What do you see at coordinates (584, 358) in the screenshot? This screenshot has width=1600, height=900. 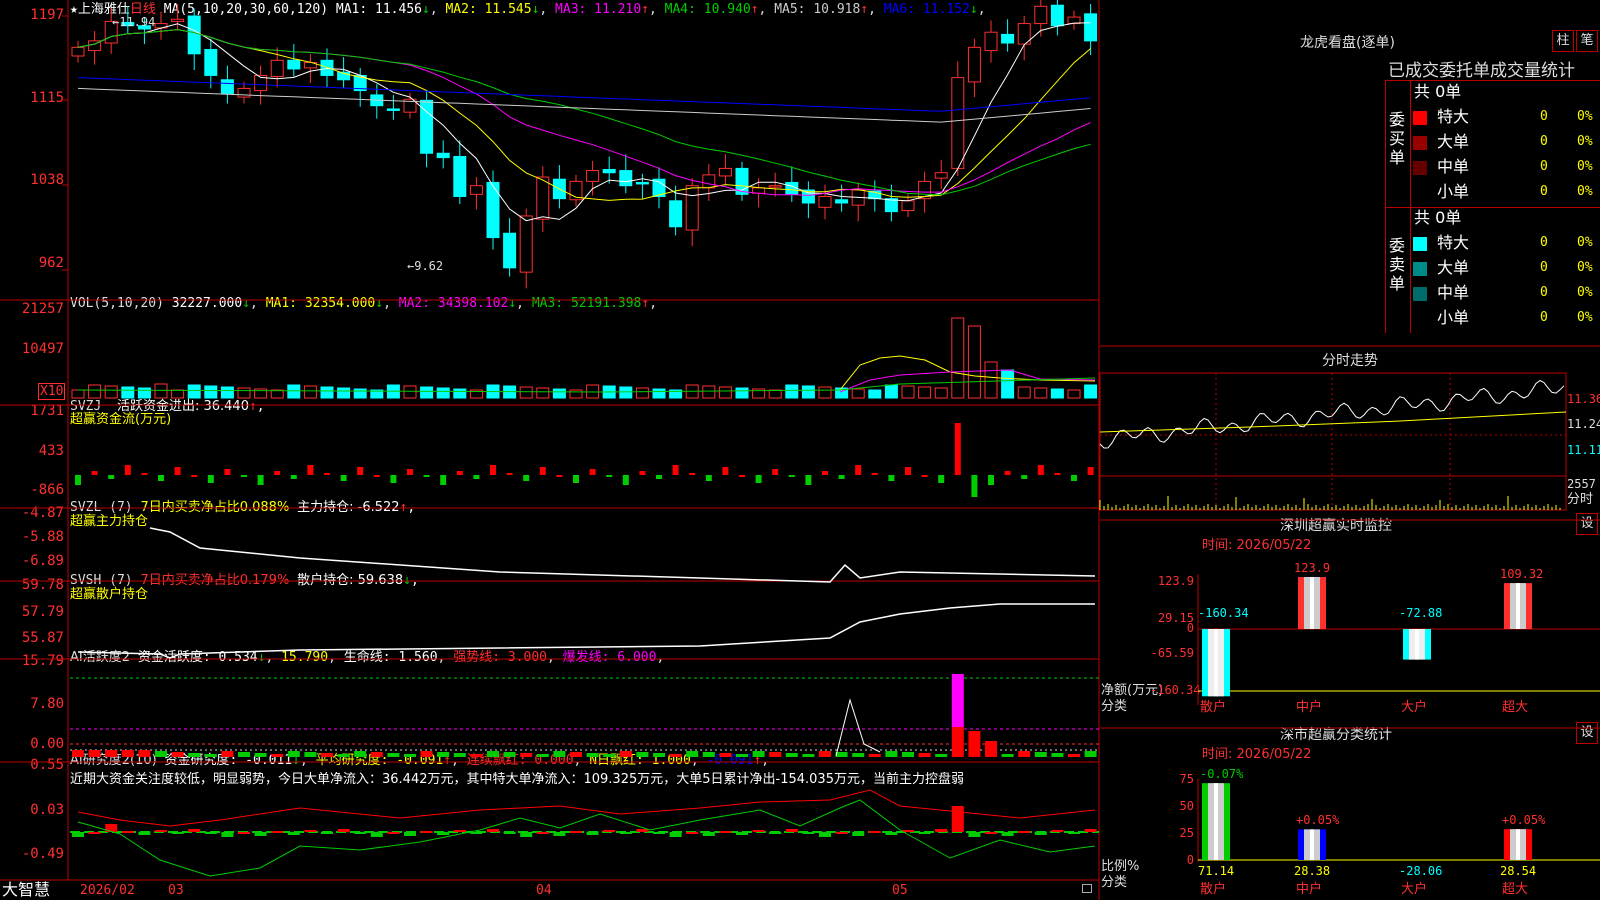 I see `volume-bars` at bounding box center [584, 358].